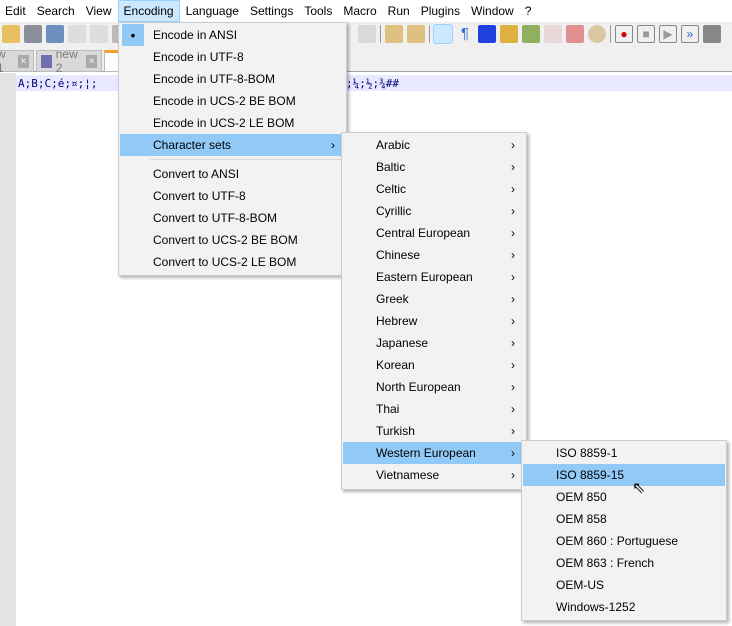  I want to click on mouse-cursor-icon: ⇖, so click(639, 488).